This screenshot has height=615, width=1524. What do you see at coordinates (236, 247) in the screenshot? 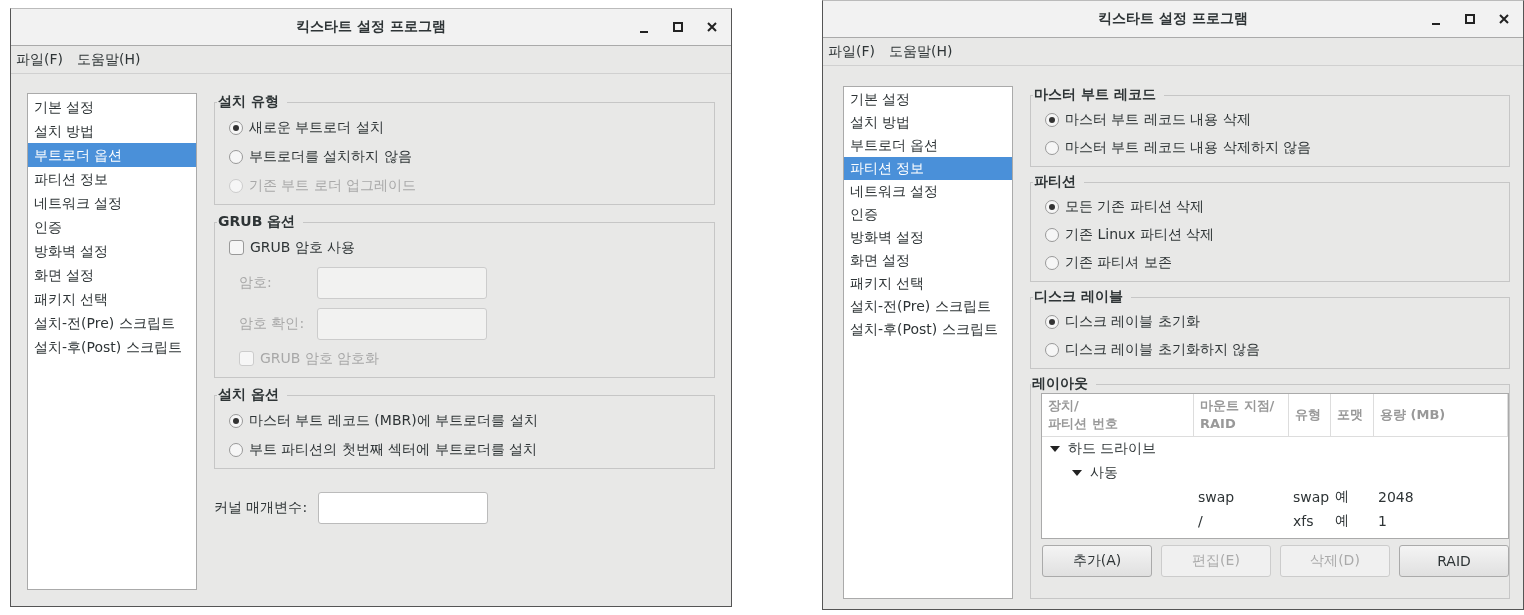
I see `checkbox` at bounding box center [236, 247].